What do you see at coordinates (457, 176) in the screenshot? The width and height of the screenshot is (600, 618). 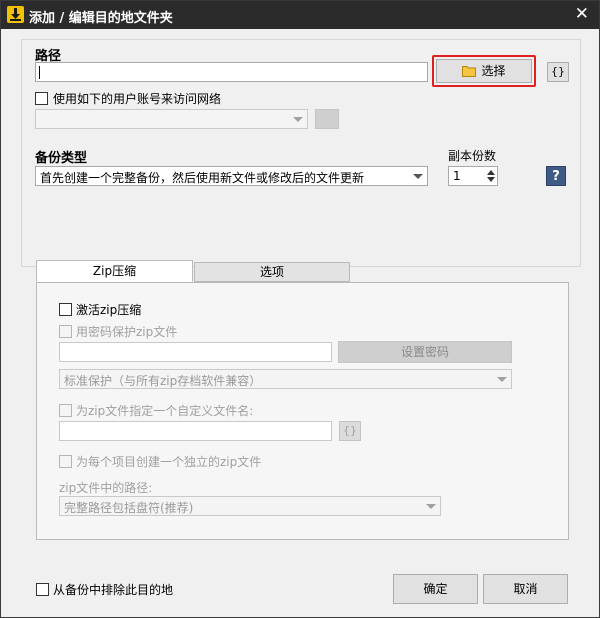 I see `copies-value: 1` at bounding box center [457, 176].